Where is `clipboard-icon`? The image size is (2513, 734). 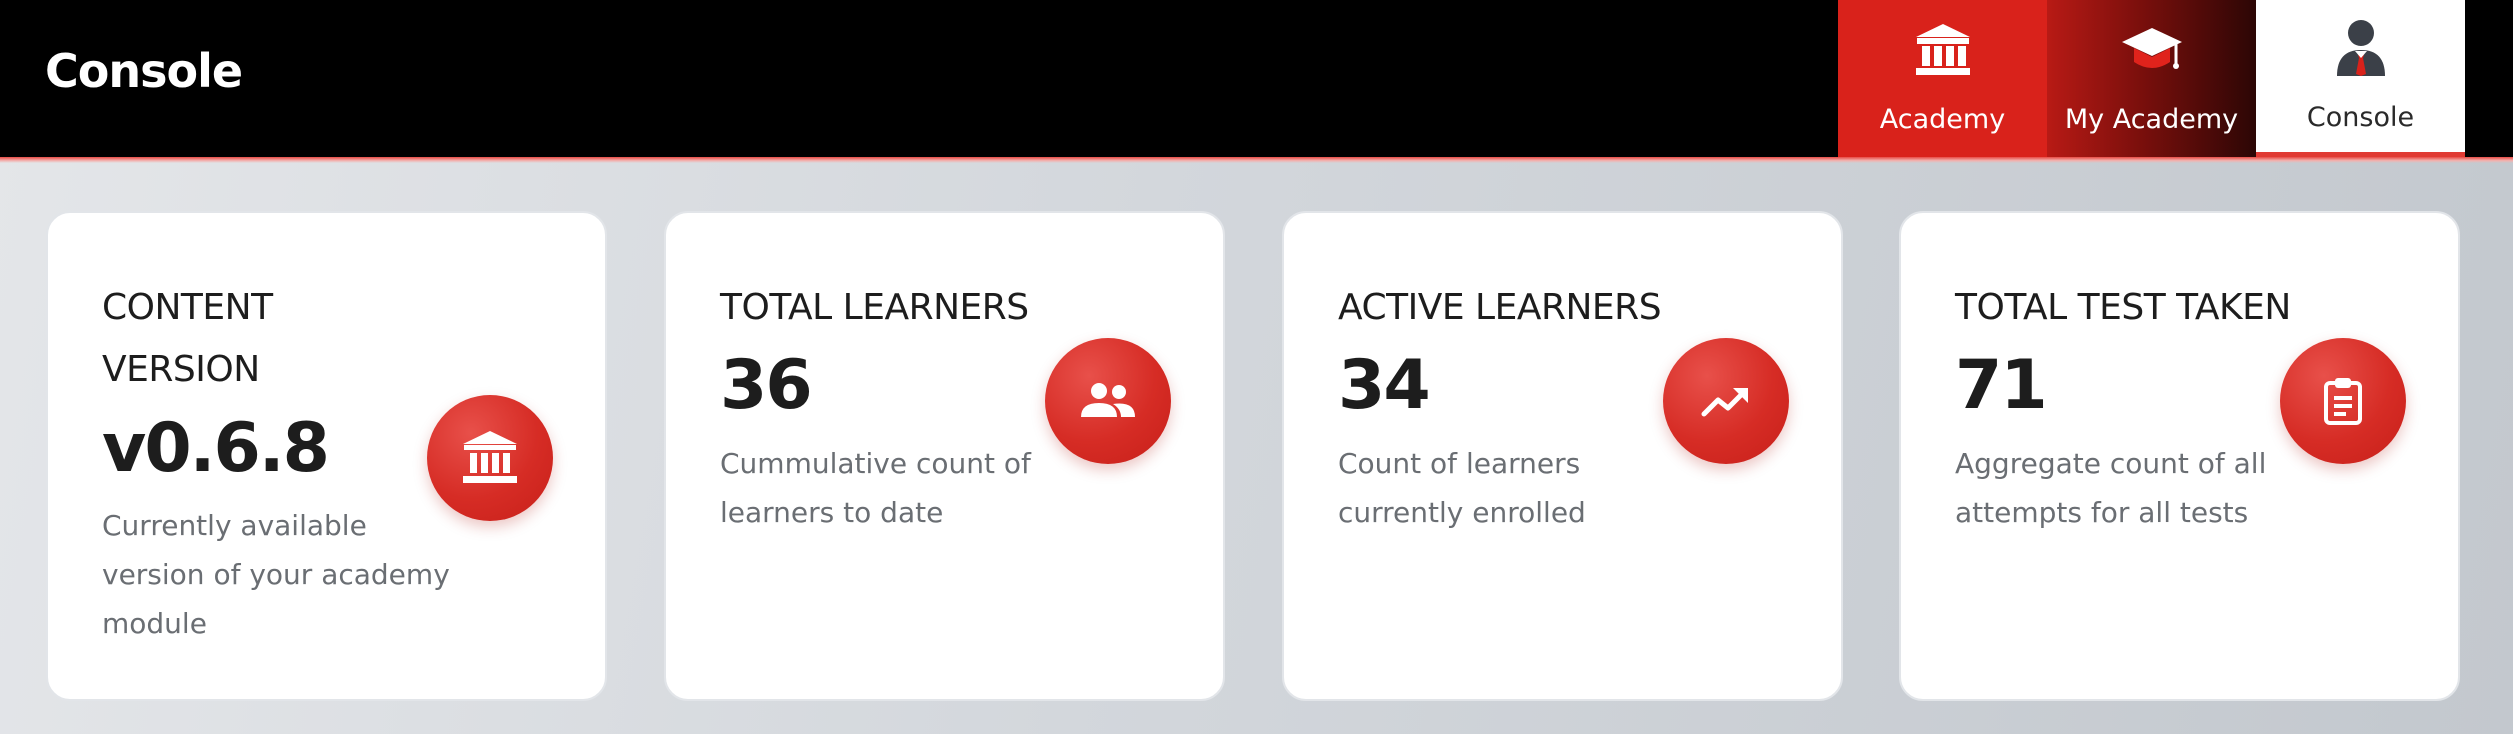 clipboard-icon is located at coordinates (2343, 401).